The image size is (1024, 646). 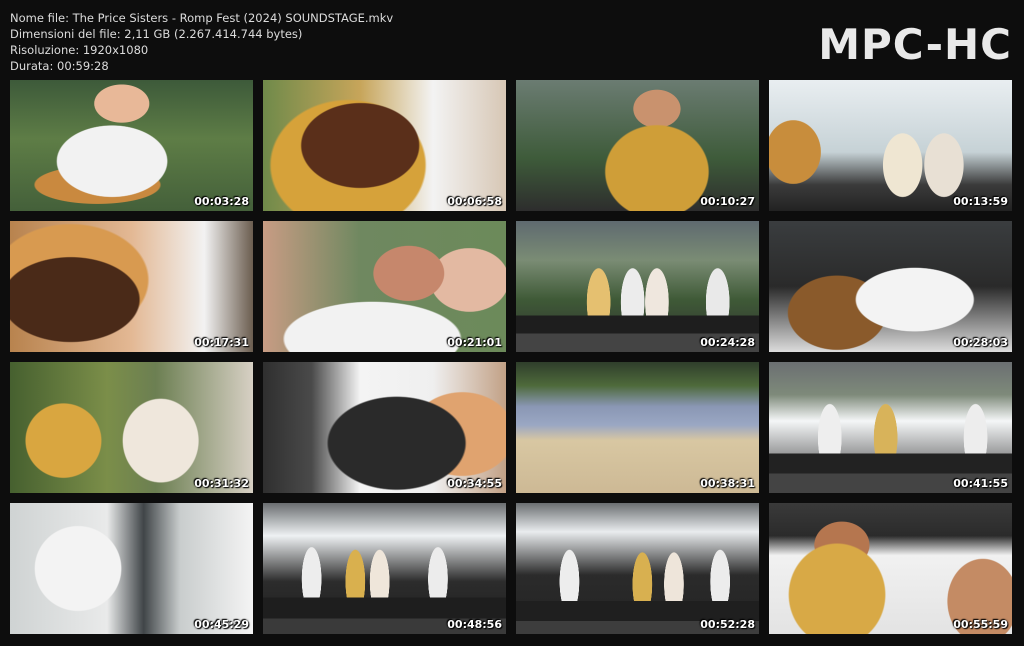 What do you see at coordinates (980, 483) in the screenshot?
I see `timestamp-label: 00:41:55` at bounding box center [980, 483].